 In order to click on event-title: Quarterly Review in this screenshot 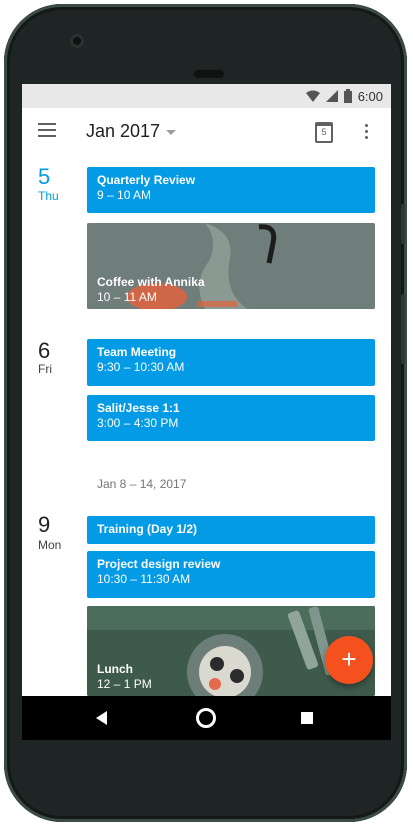, I will do `click(146, 180)`.